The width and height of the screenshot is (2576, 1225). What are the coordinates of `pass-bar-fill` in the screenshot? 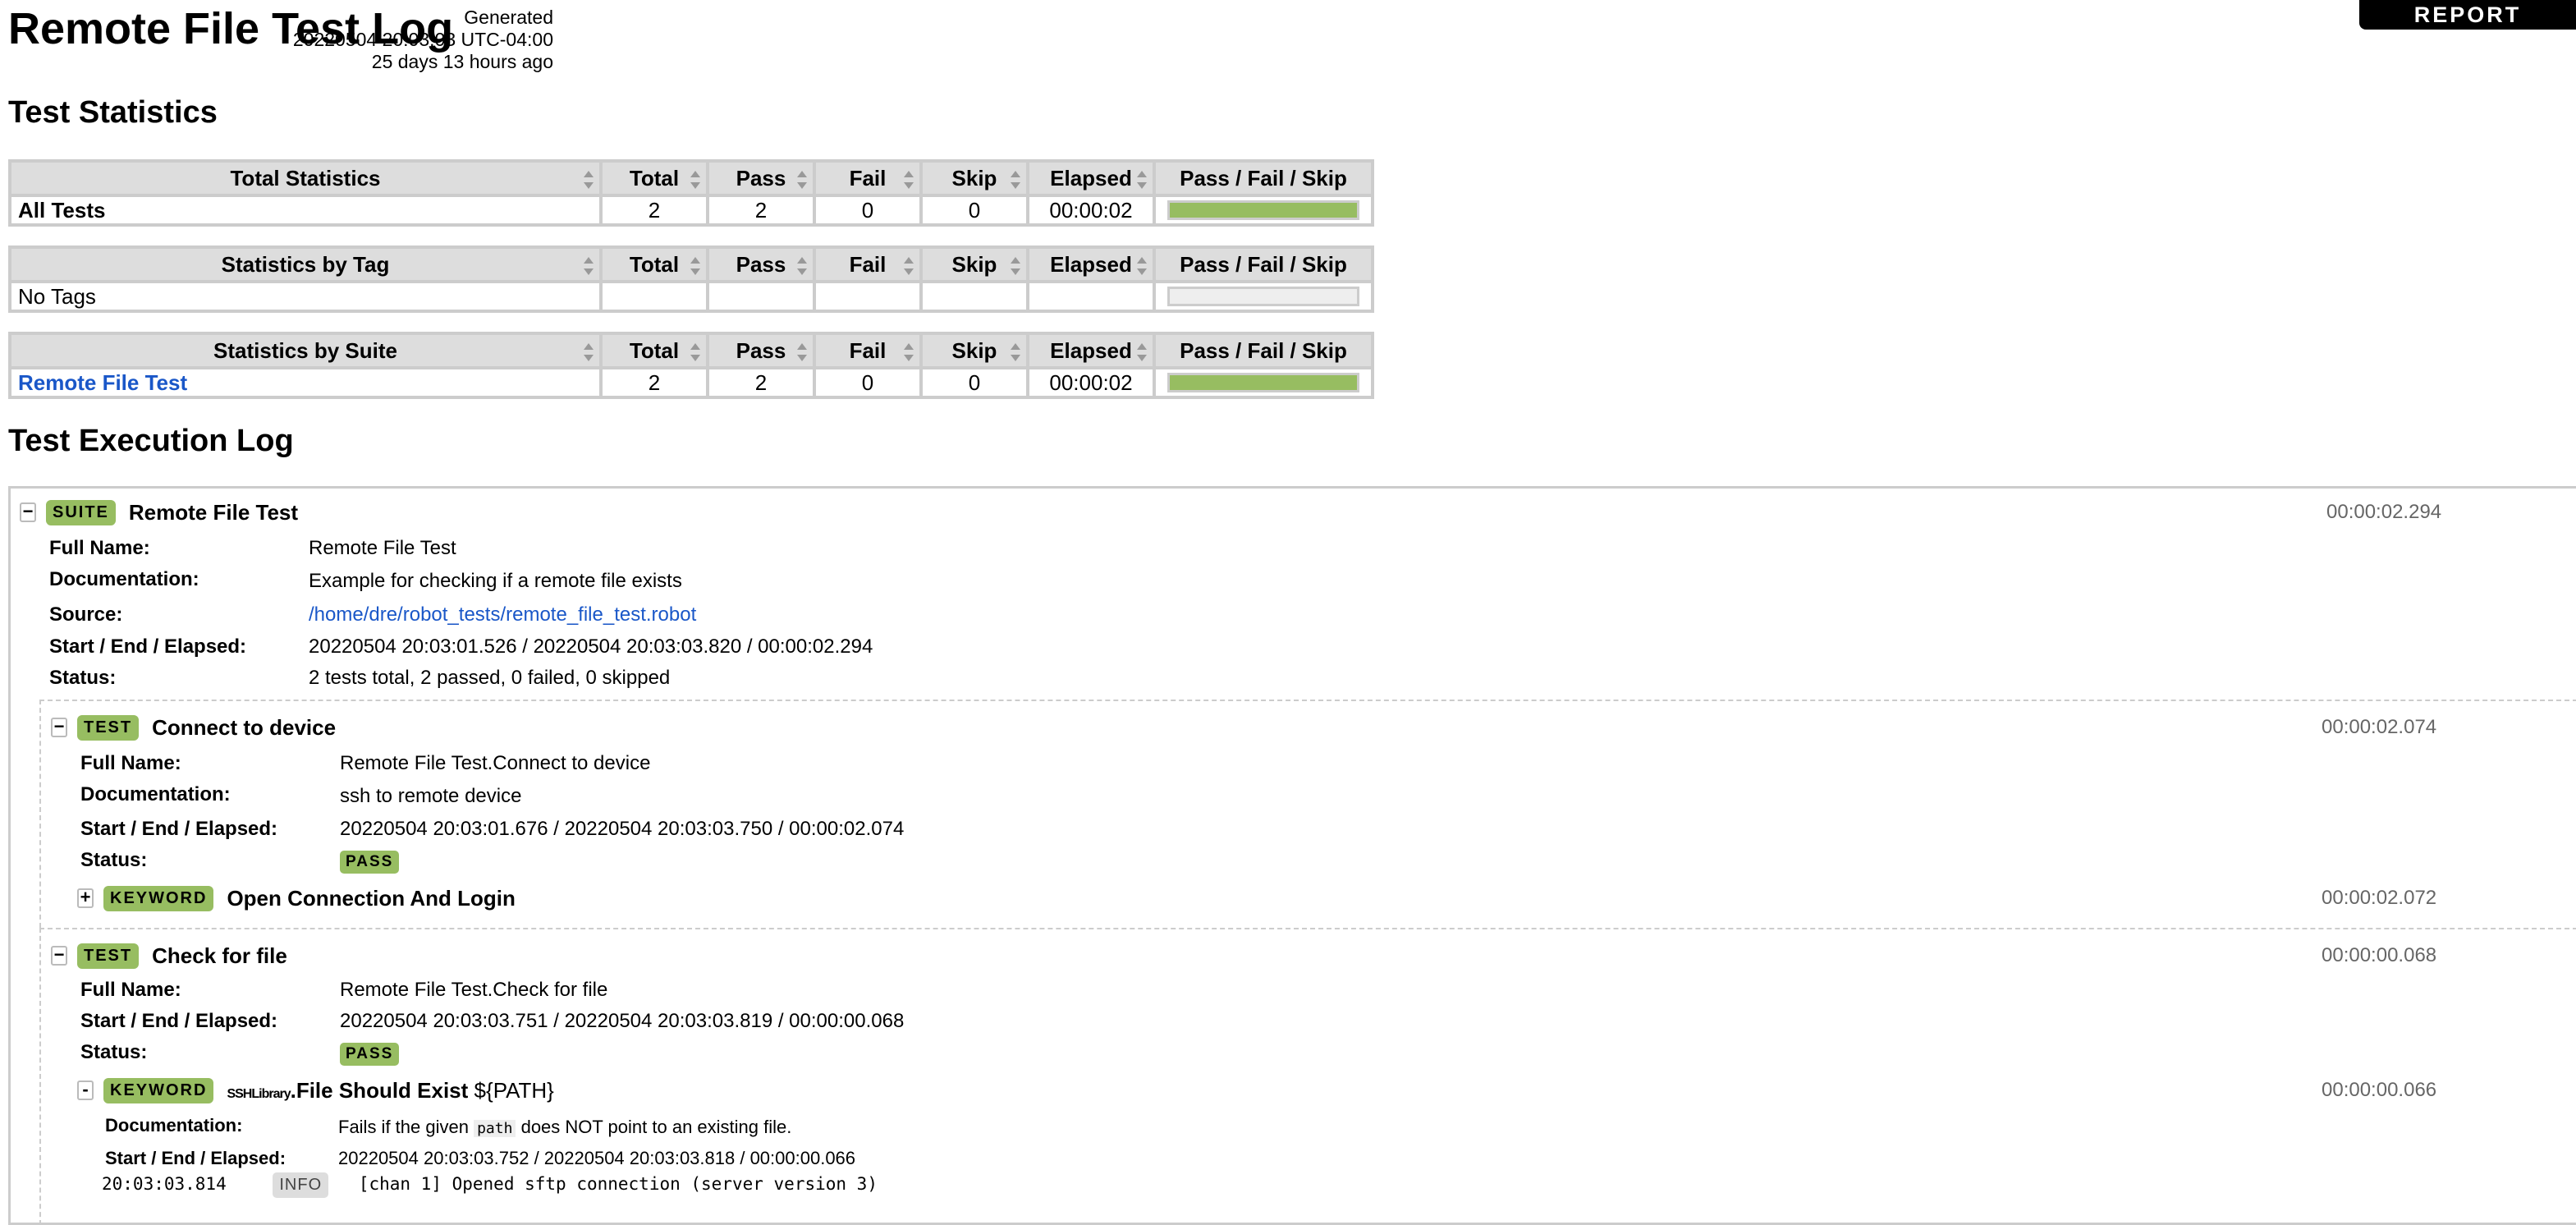 It's located at (1264, 382).